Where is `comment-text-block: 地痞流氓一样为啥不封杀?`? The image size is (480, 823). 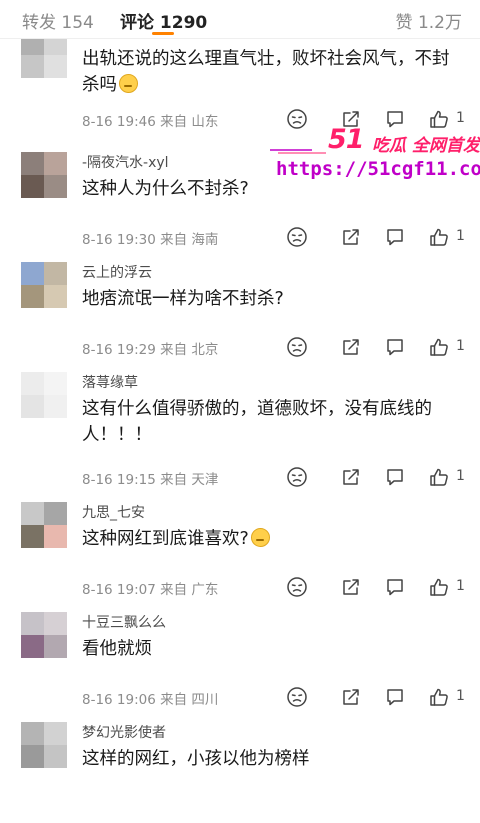 comment-text-block: 地痞流氓一样为啥不封杀? is located at coordinates (274, 299).